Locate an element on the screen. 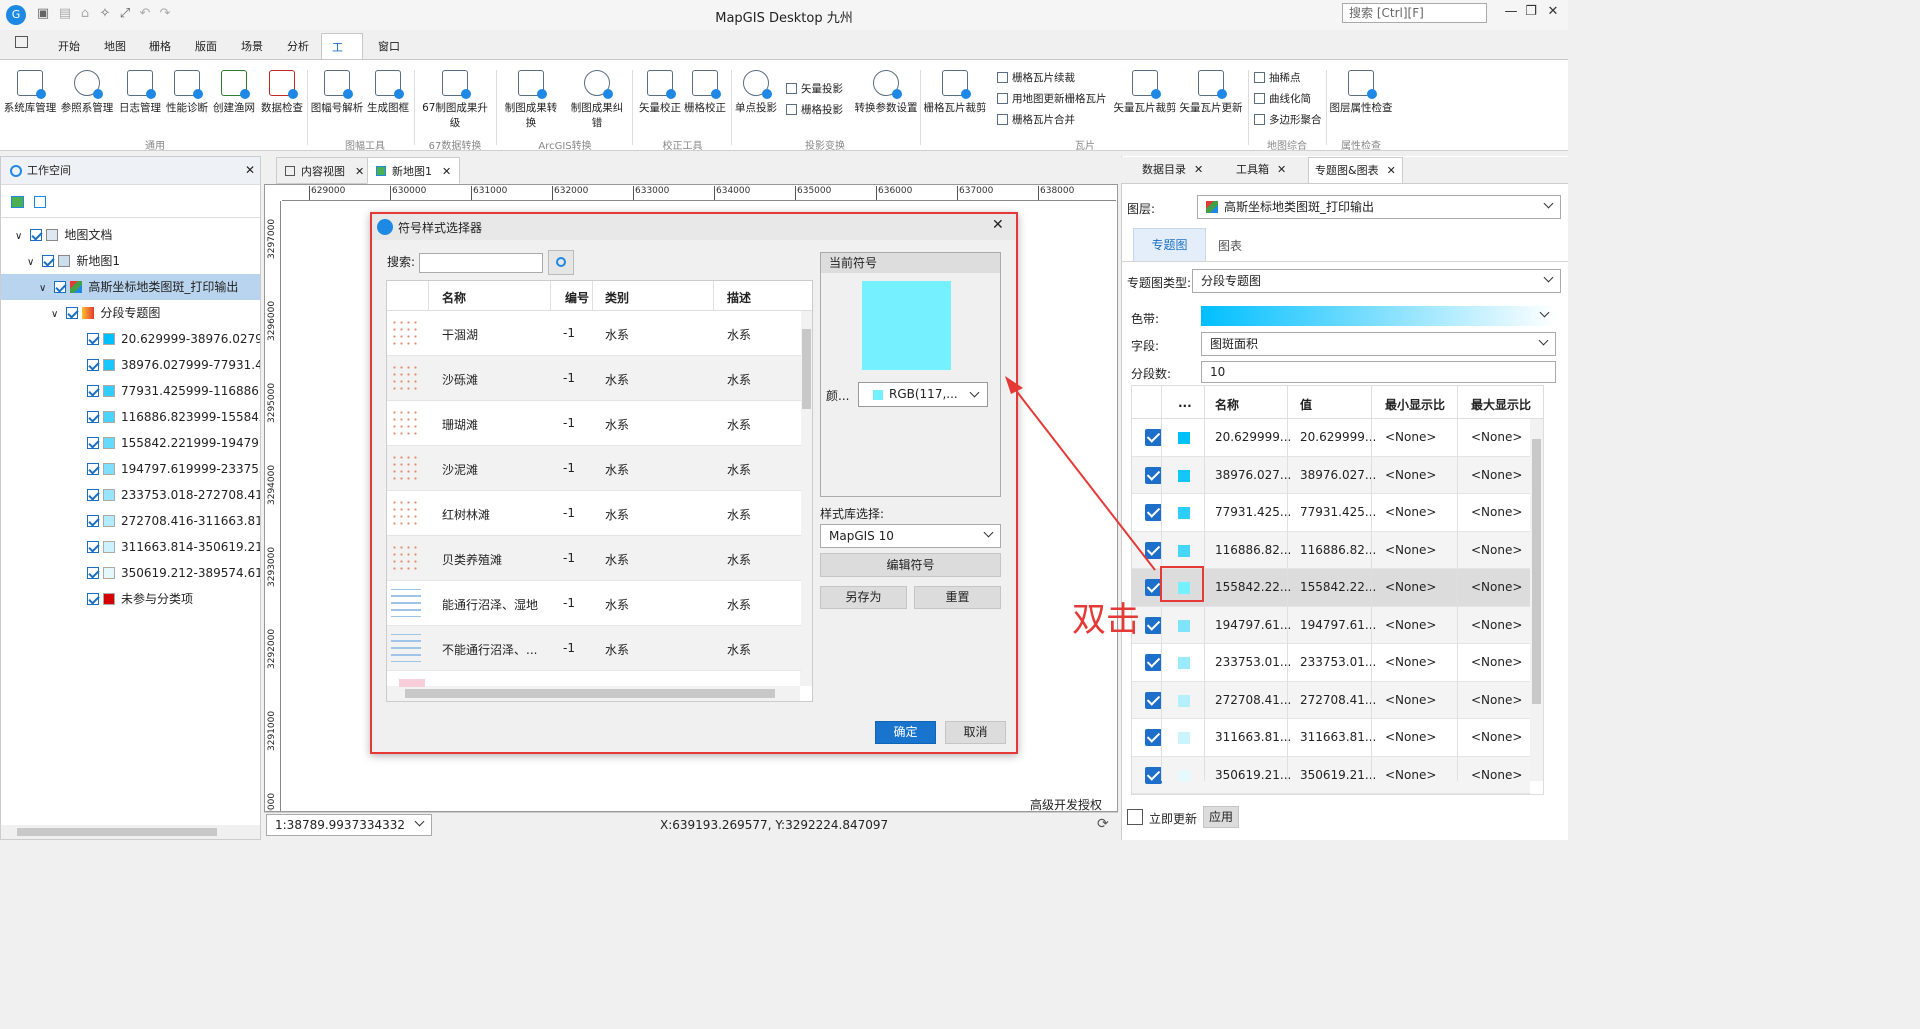 This screenshot has height=1029, width=1920. tab-thematic-charts: 专题图&图表 ✕ is located at coordinates (1355, 170).